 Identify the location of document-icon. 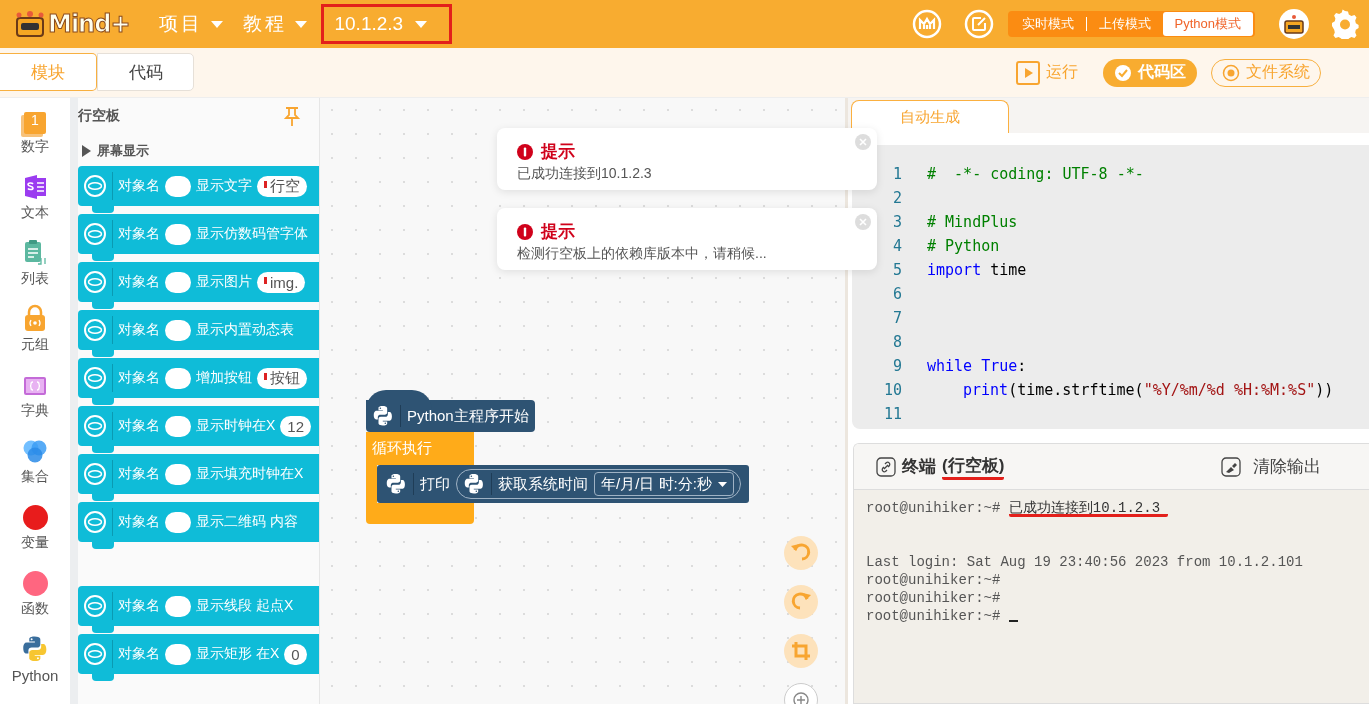
(35, 187).